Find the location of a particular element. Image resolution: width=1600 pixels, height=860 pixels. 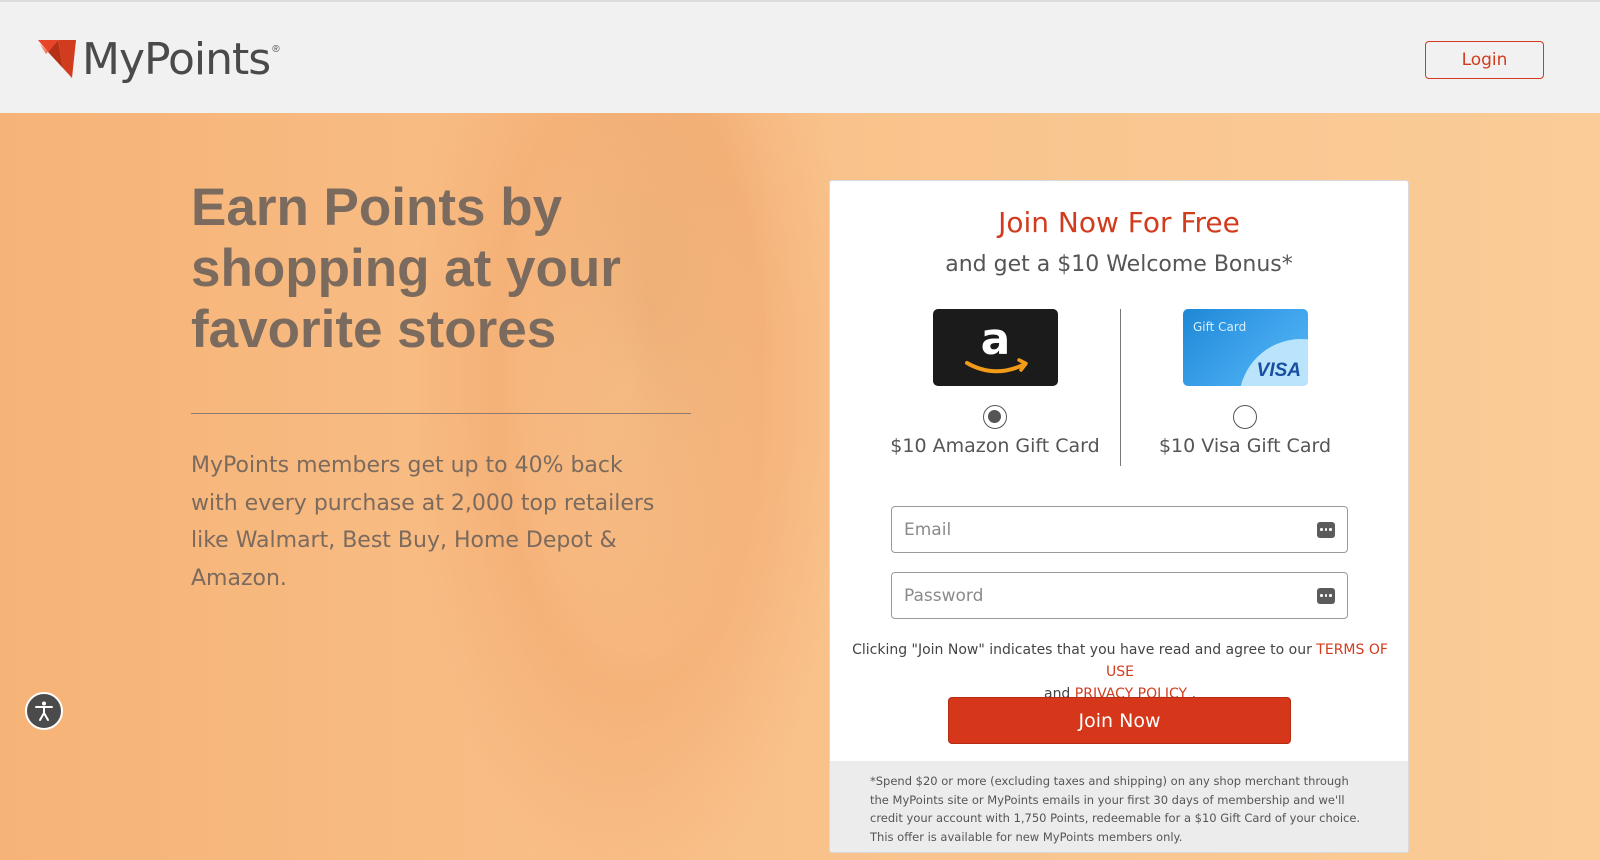

site-header: MyPoints ® Login is located at coordinates (800, 56).